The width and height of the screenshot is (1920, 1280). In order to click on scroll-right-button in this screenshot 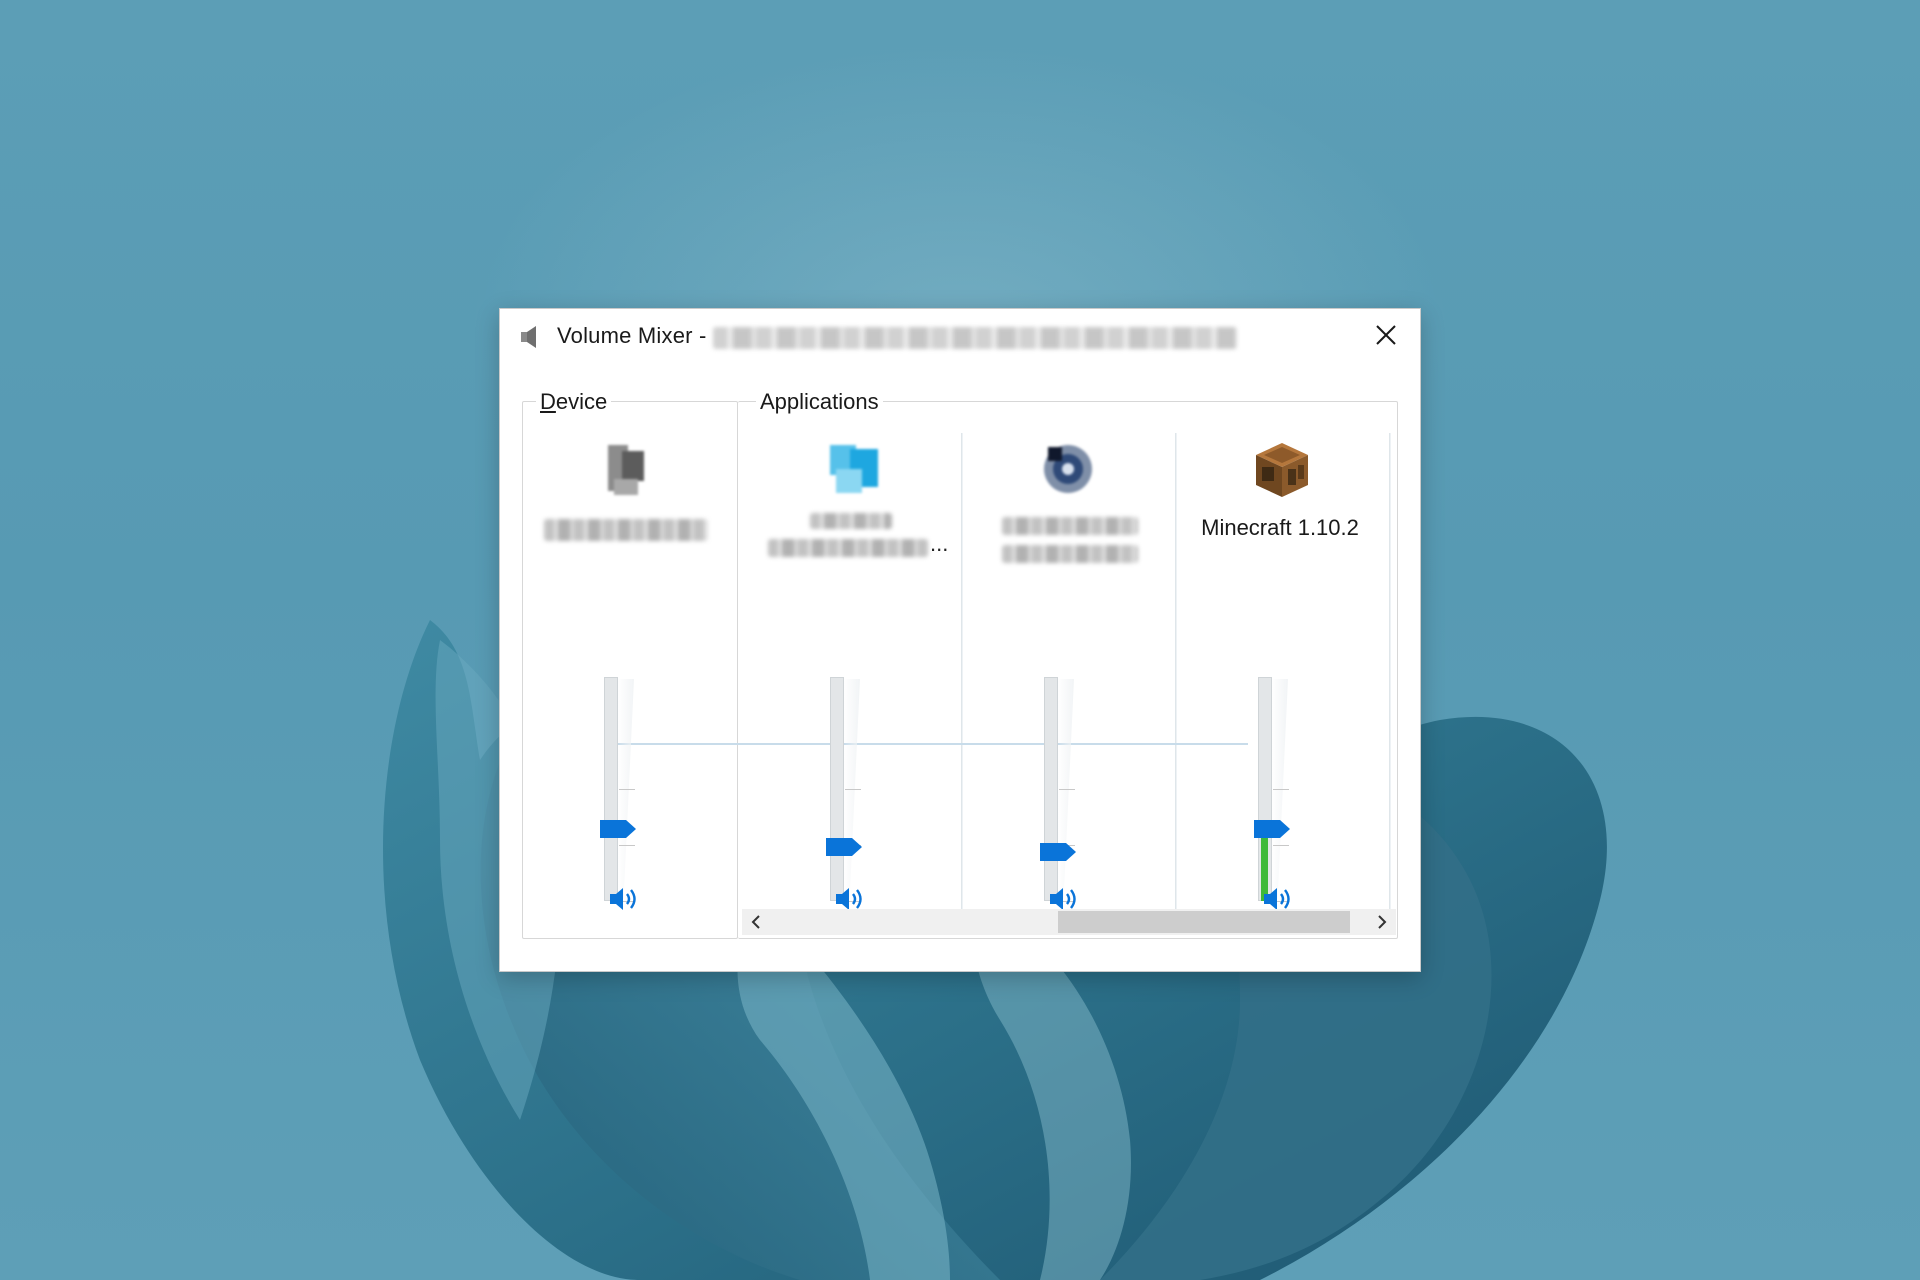, I will do `click(1382, 922)`.